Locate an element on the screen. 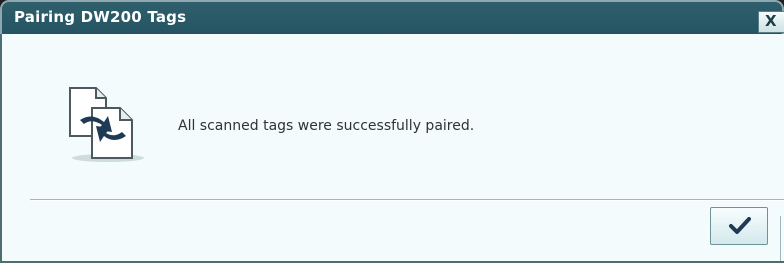 This screenshot has height=263, width=784. dialog-title: Pairing DW200 Tags is located at coordinates (100, 17).